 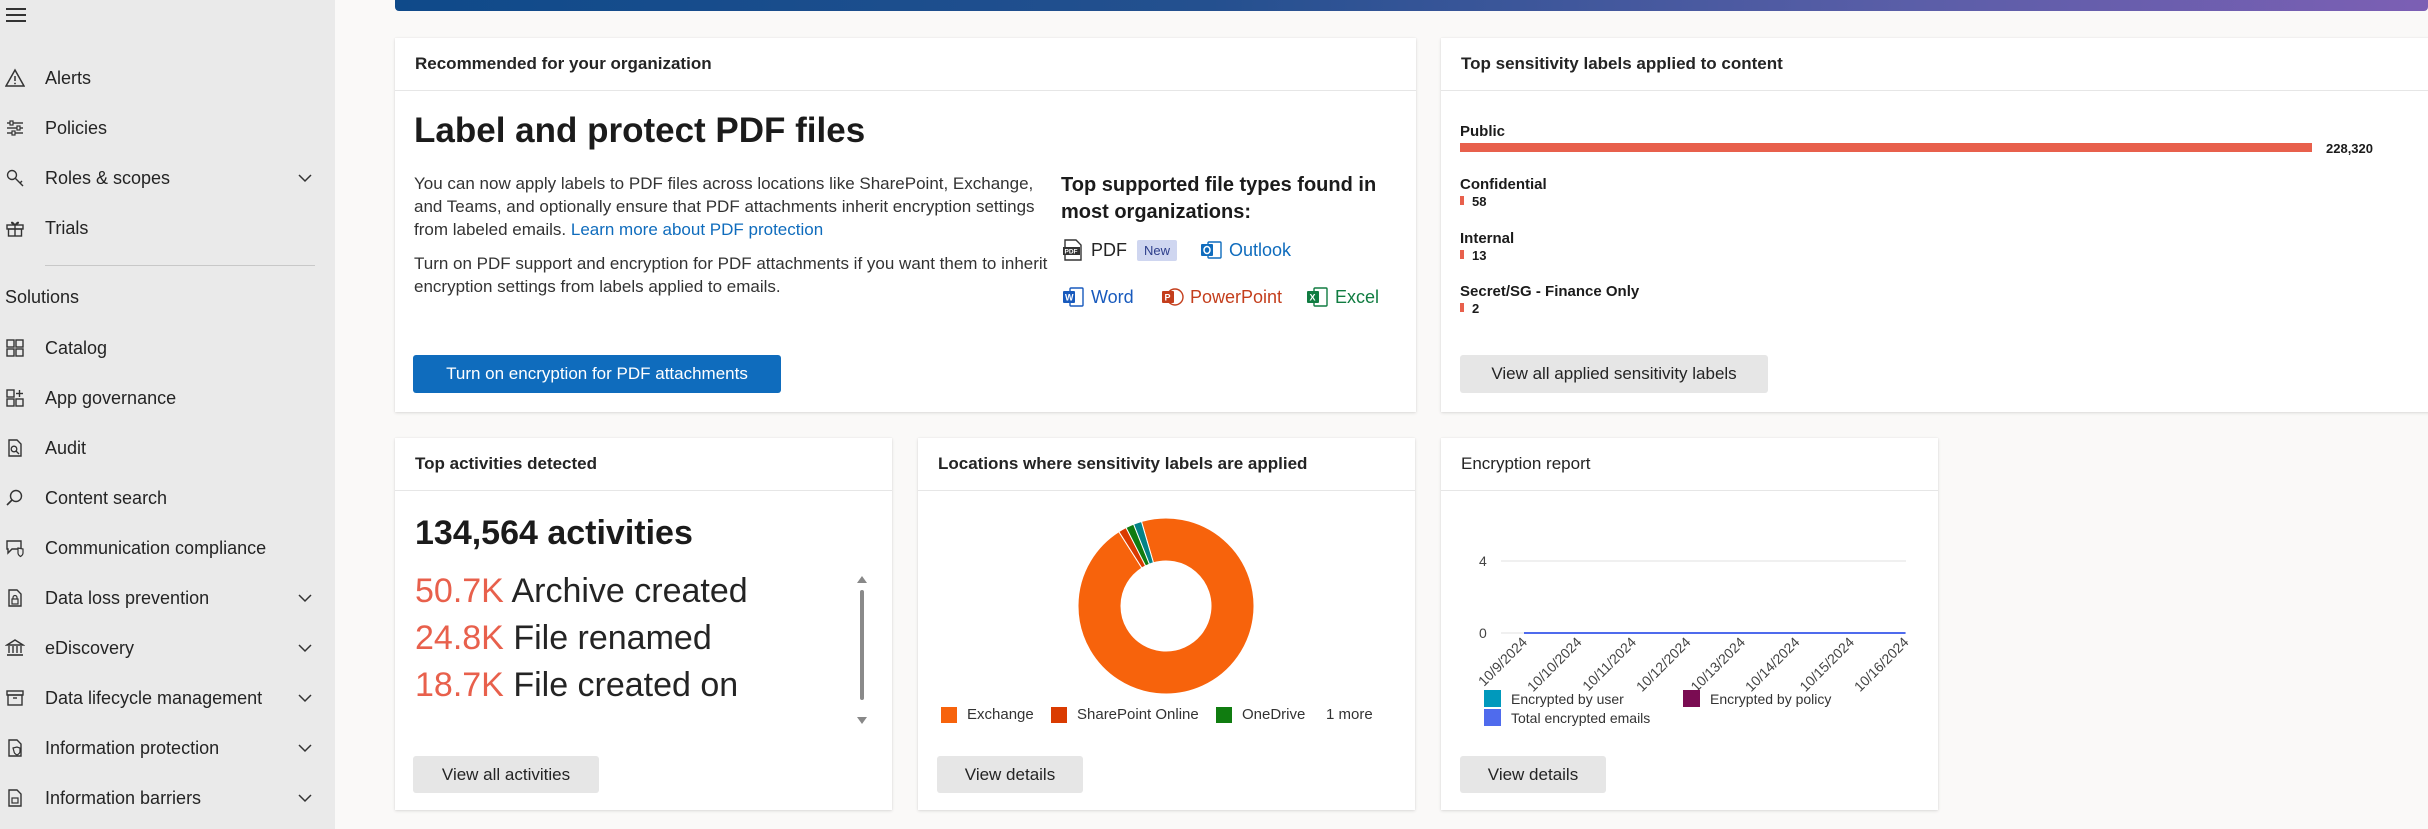 I want to click on nav-item-ediscovery: eDiscovery, so click(x=167, y=648).